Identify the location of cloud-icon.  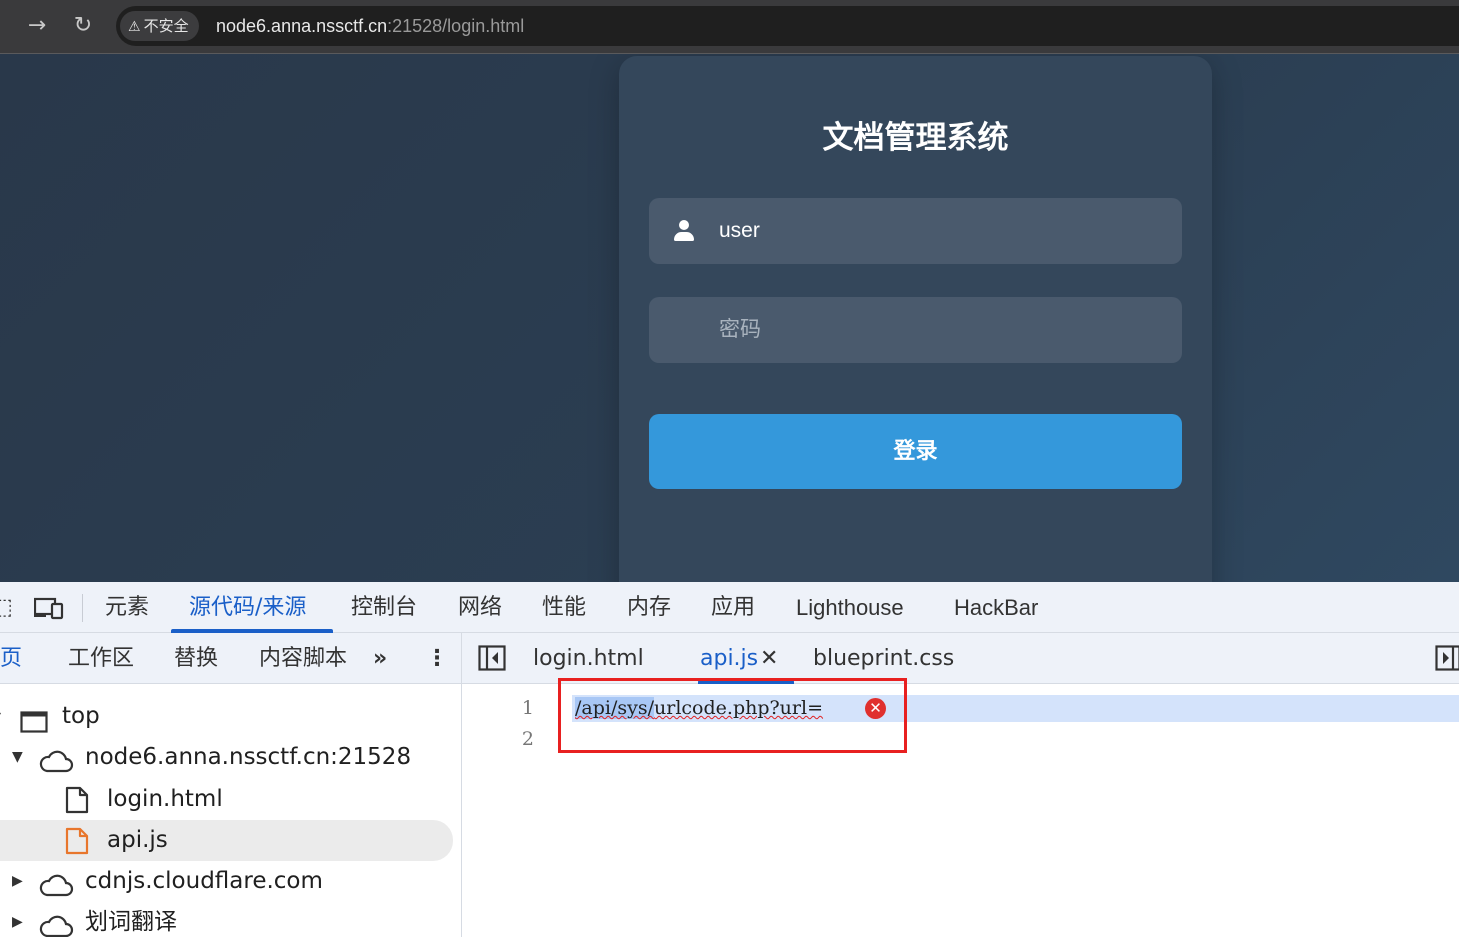
(56, 924).